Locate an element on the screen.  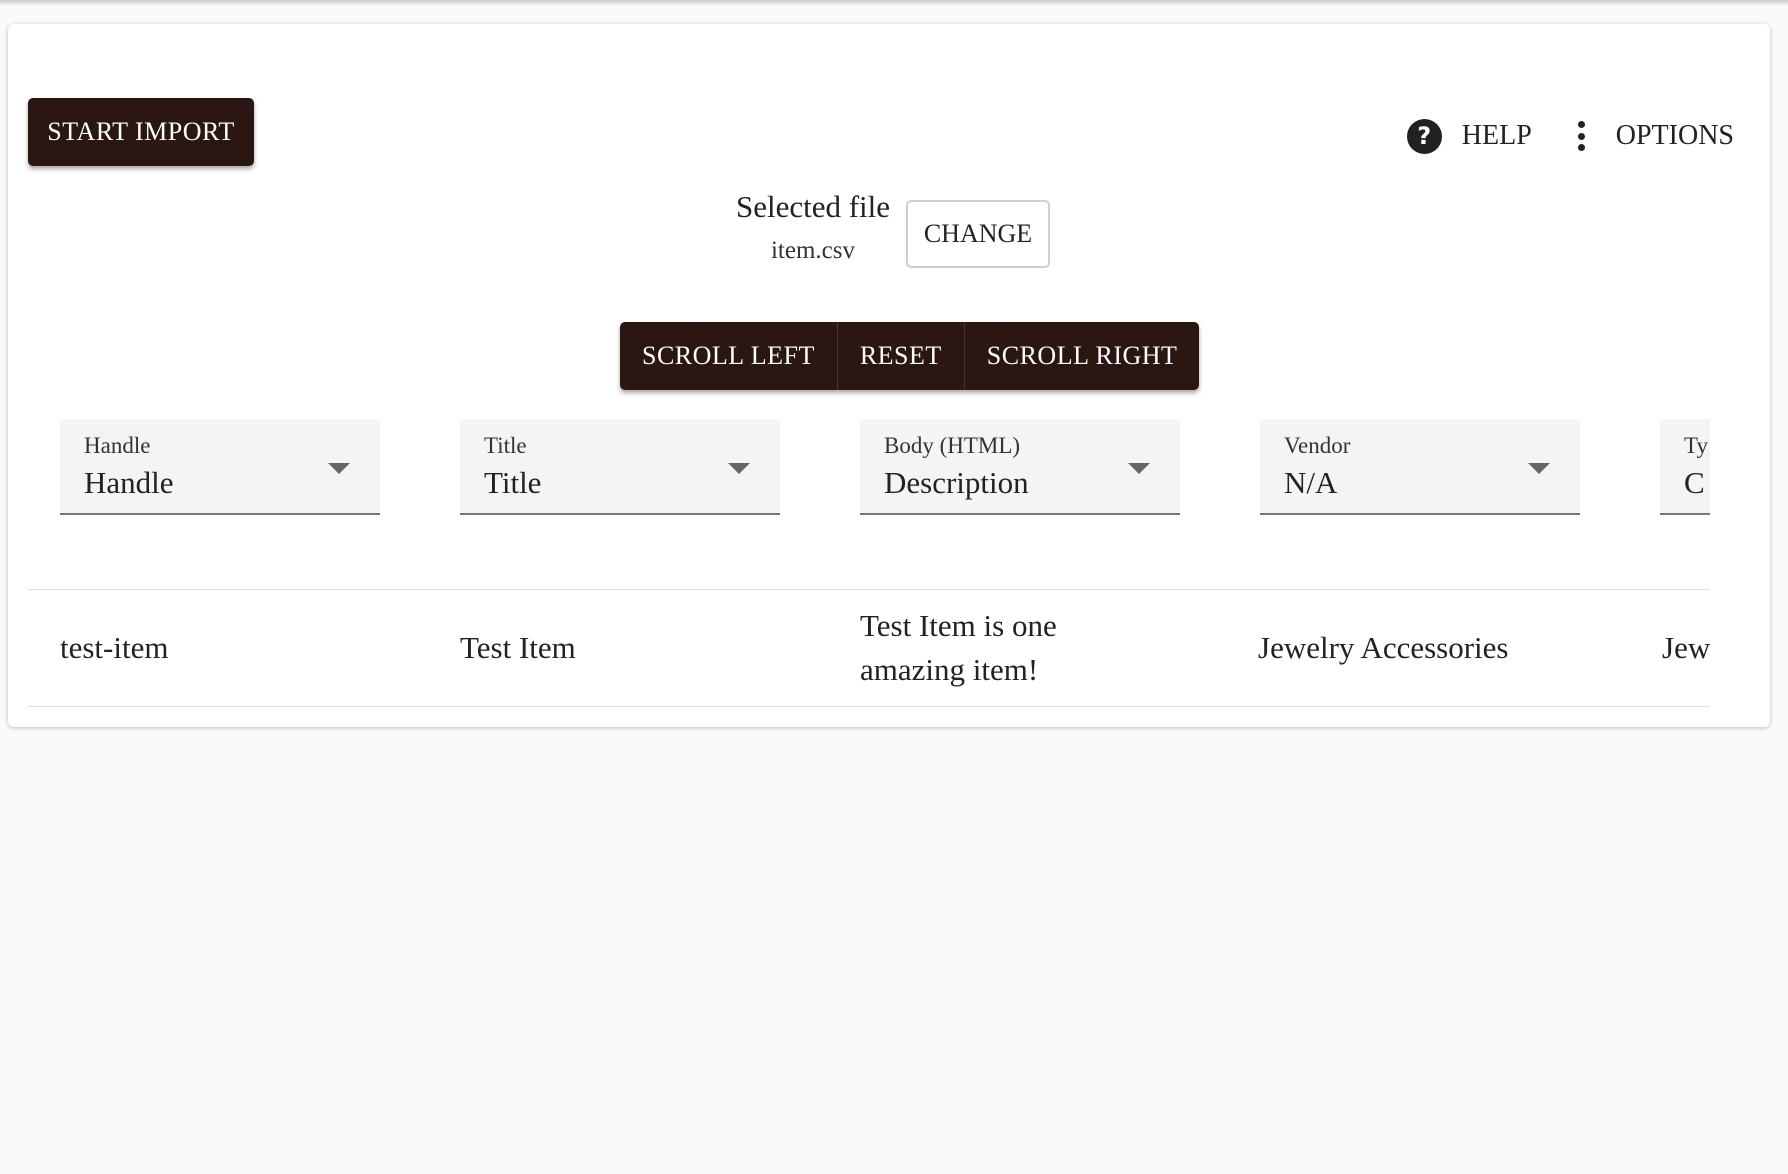
reset-button: RESET is located at coordinates (900, 356).